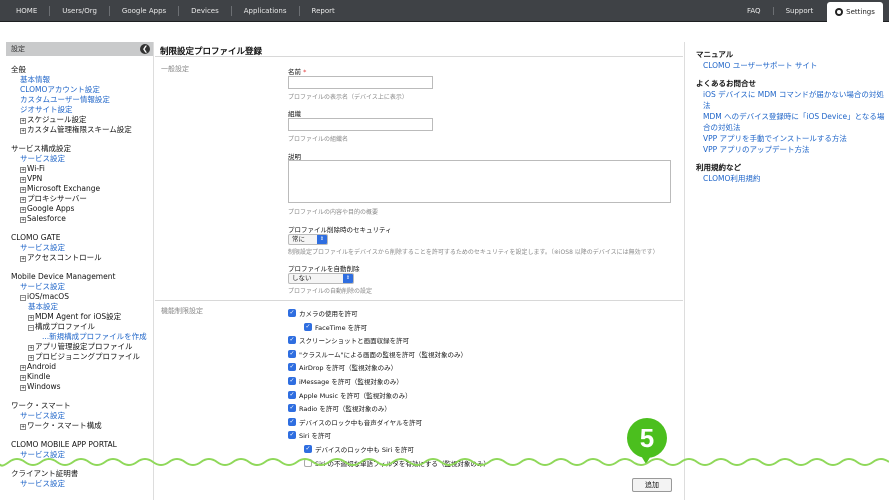 Image resolution: width=889 pixels, height=500 pixels. Describe the element at coordinates (402, 463) in the screenshot. I see `checkbox-label: Siri の不適切な単語フィルタを有効にする（監視対象のみ）` at that location.